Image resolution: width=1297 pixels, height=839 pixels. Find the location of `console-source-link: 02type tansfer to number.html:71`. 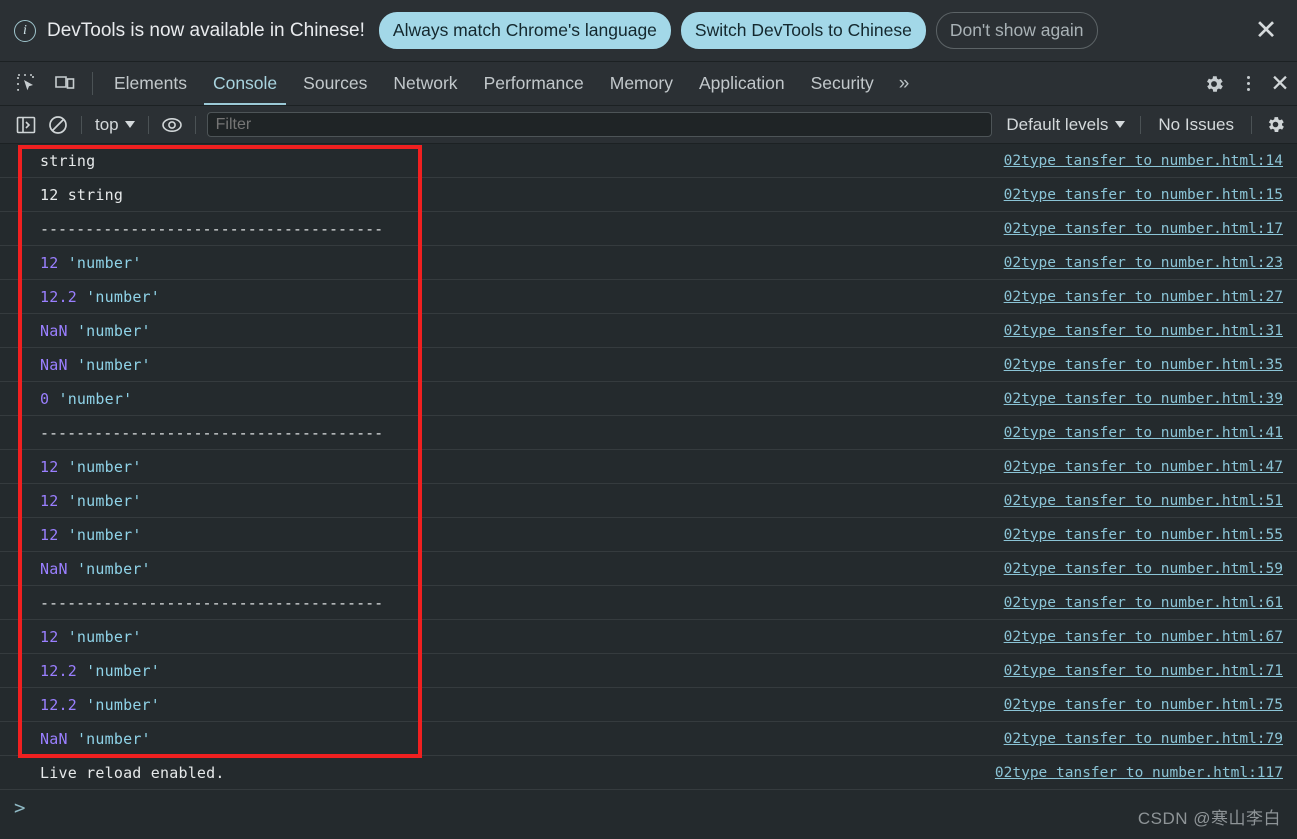

console-source-link: 02type tansfer to number.html:71 is located at coordinates (1143, 671).